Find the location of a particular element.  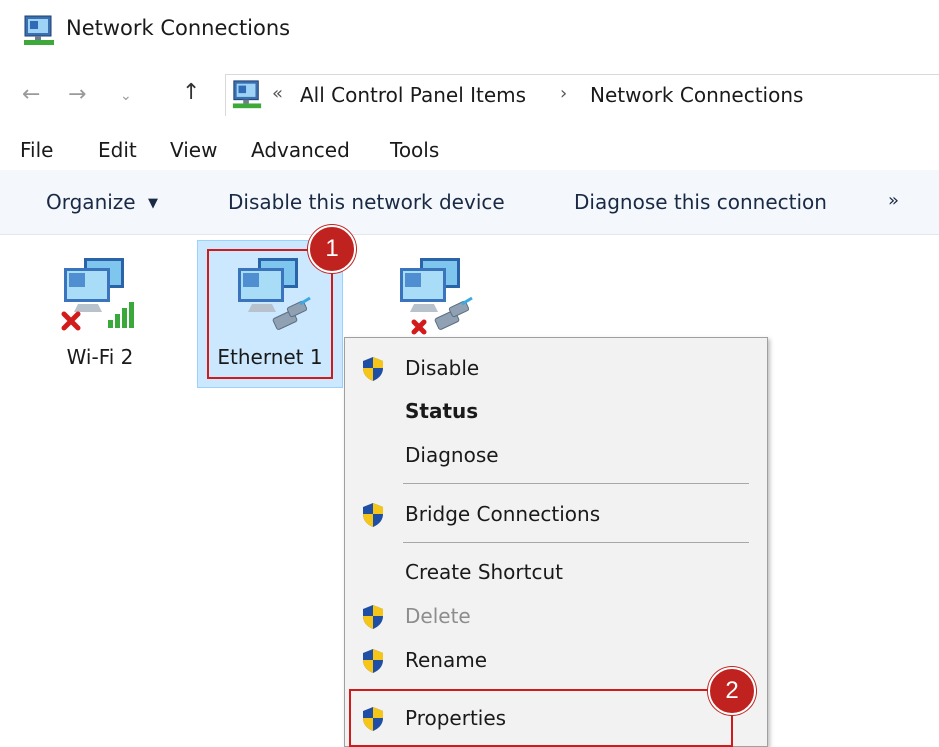

organize-button: Organize ▼ is located at coordinates (102, 202).